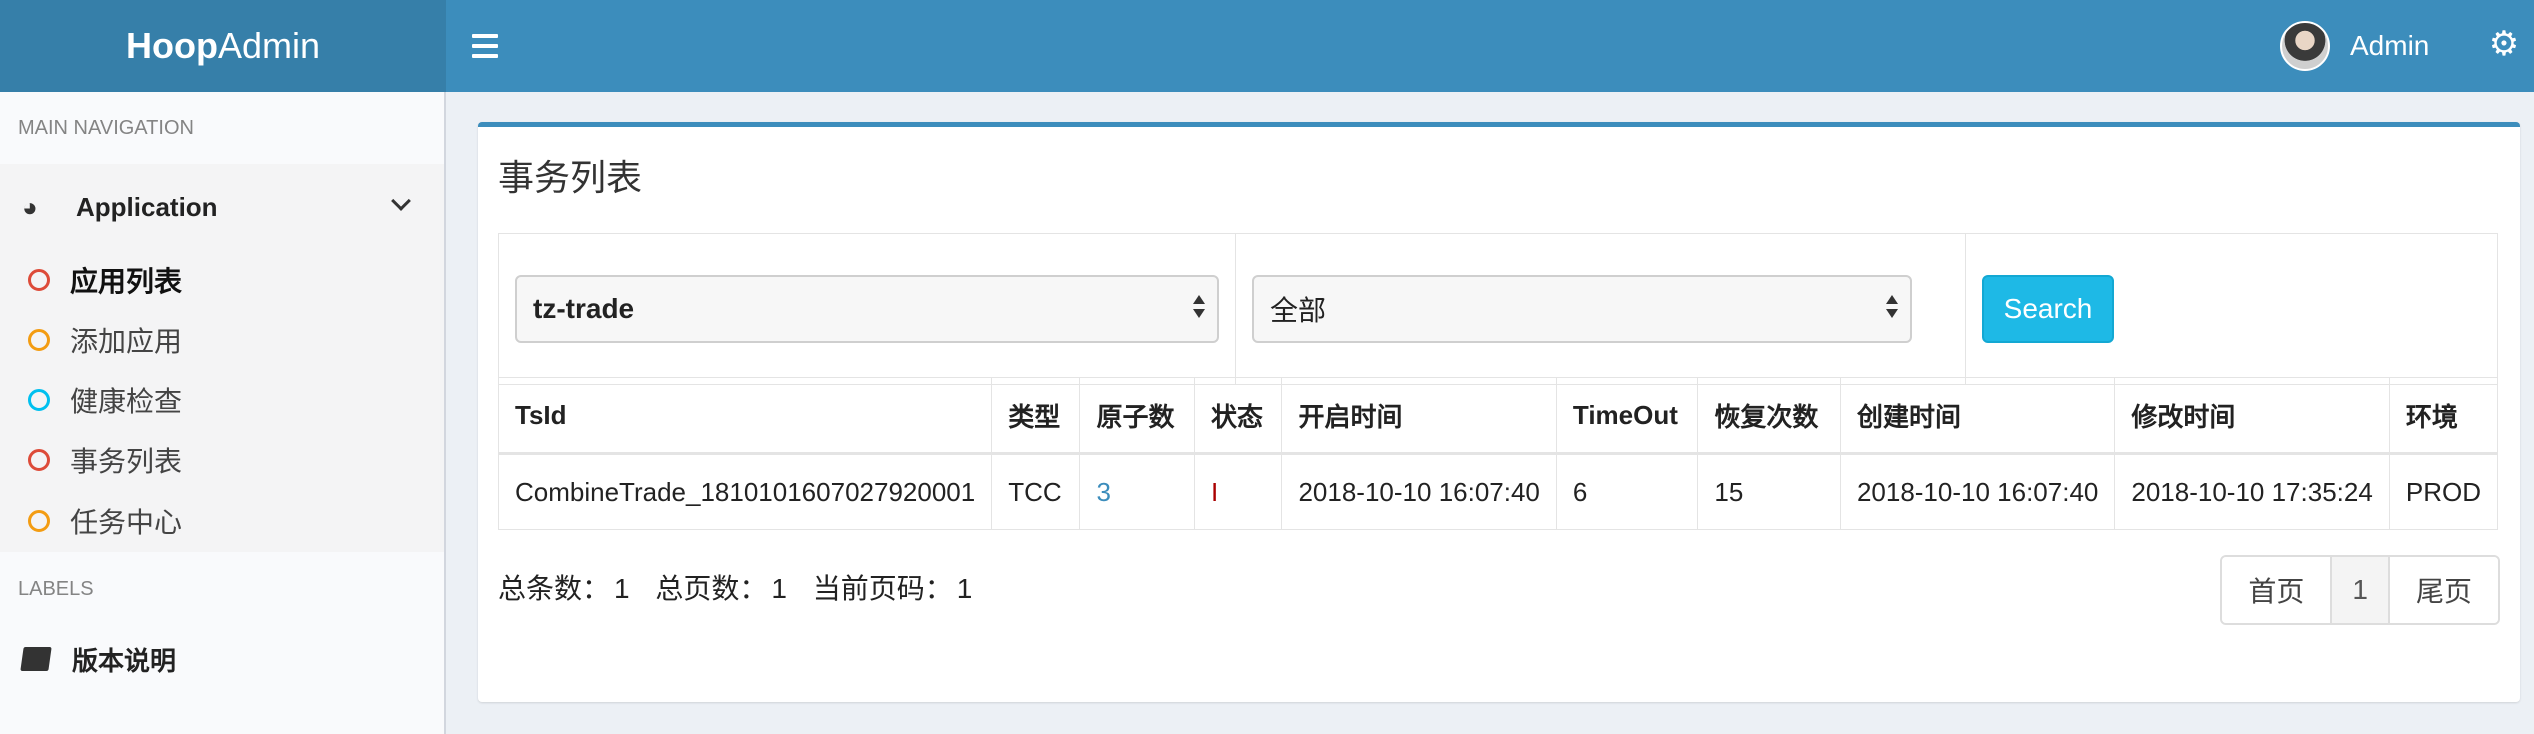  I want to click on top-navbar: Hoop Admin Admin ⚙, so click(1267, 46).